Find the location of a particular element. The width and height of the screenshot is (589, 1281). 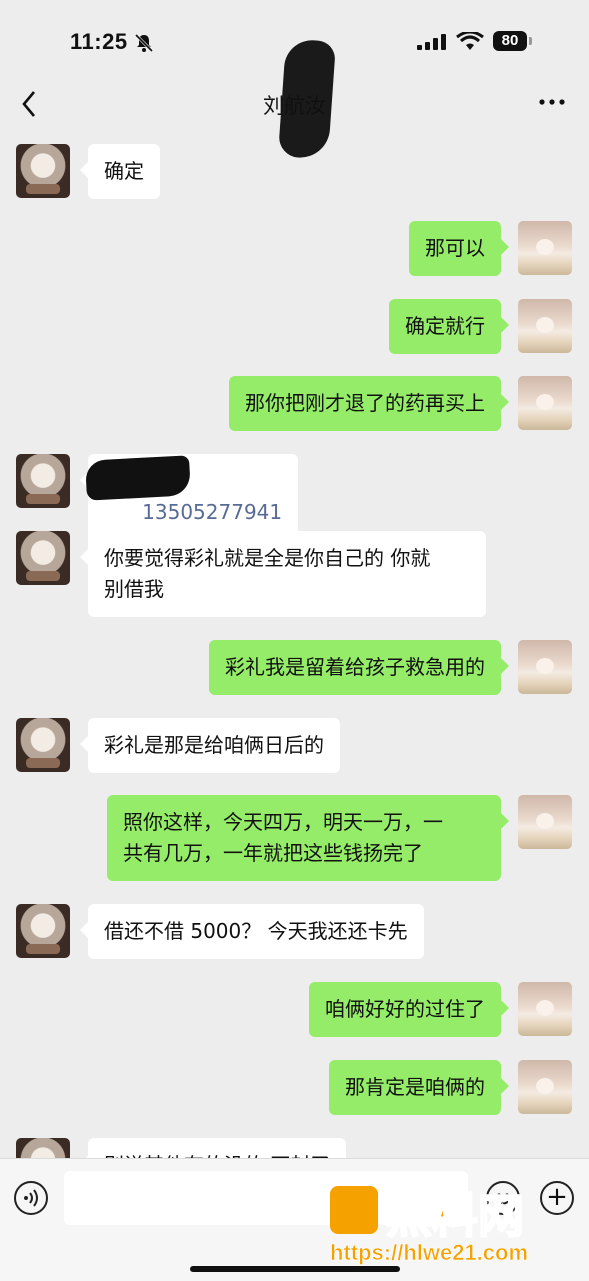

phone-number-link: 13505277941 is located at coordinates (212, 512).